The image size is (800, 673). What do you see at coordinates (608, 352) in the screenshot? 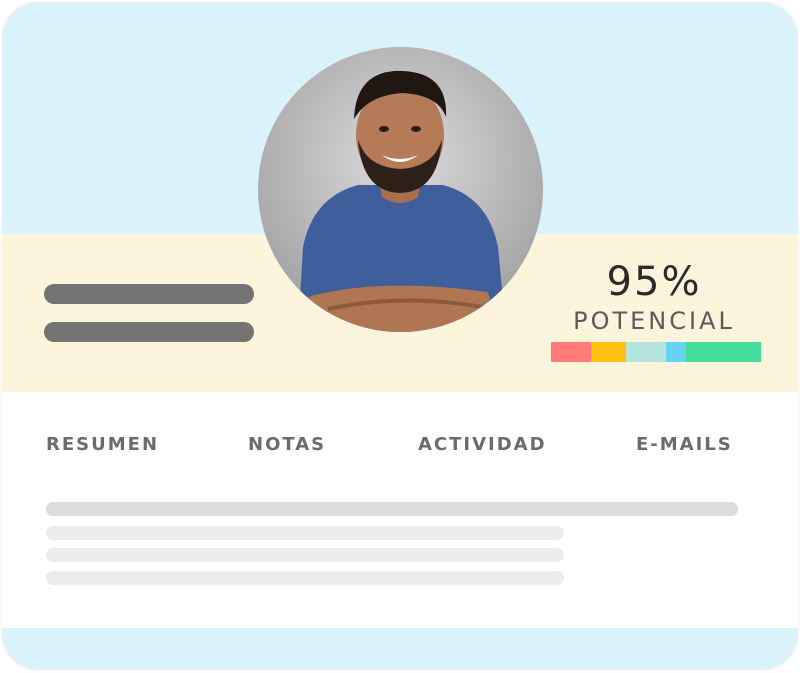
I see `strip-segment-yellow` at bounding box center [608, 352].